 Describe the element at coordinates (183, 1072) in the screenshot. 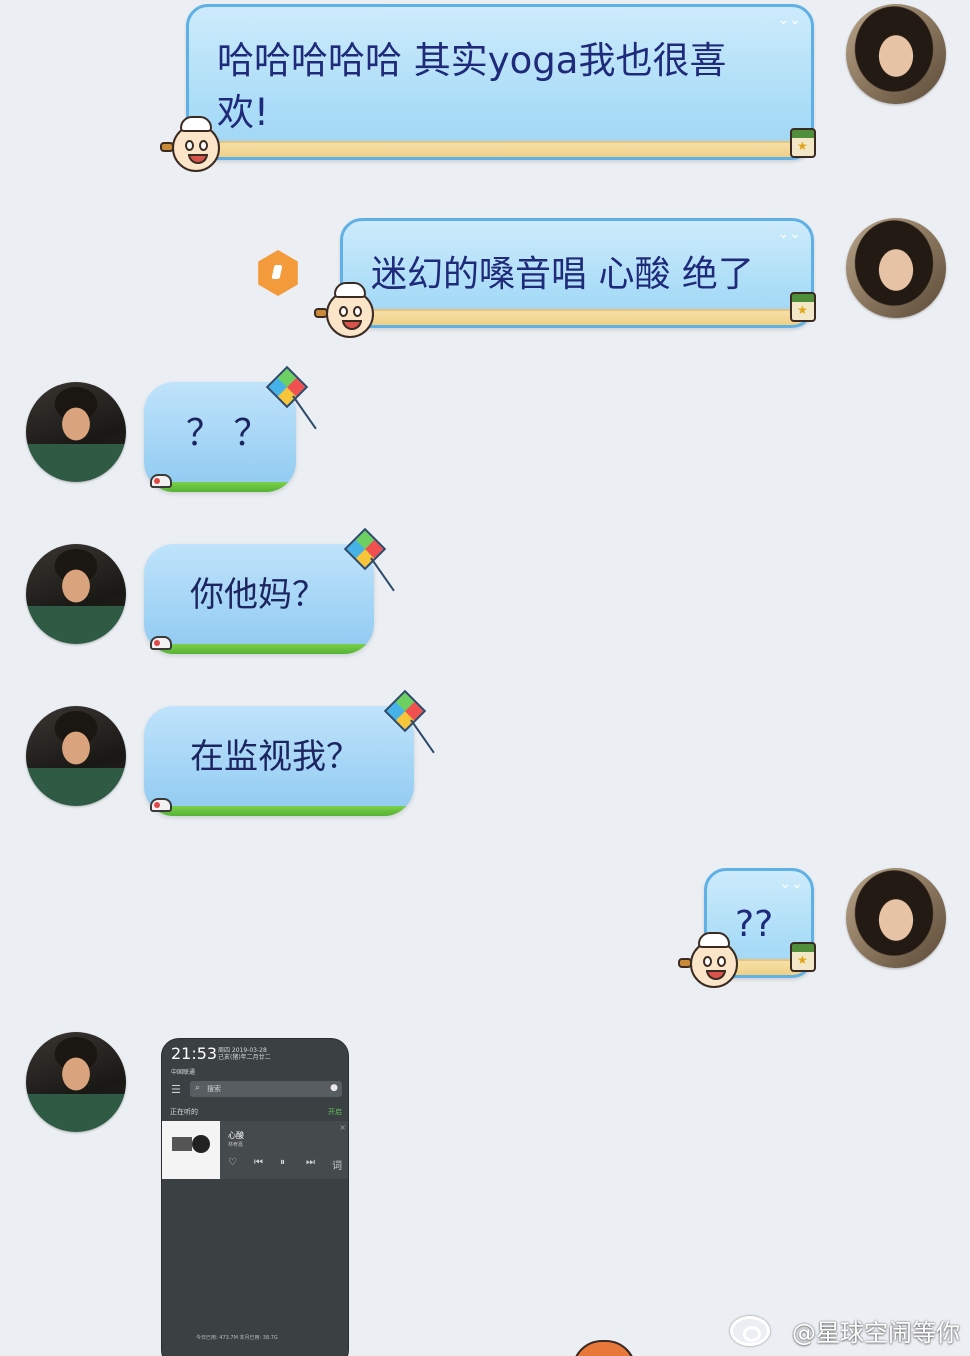

I see `phone-carrier: 中国联通` at that location.